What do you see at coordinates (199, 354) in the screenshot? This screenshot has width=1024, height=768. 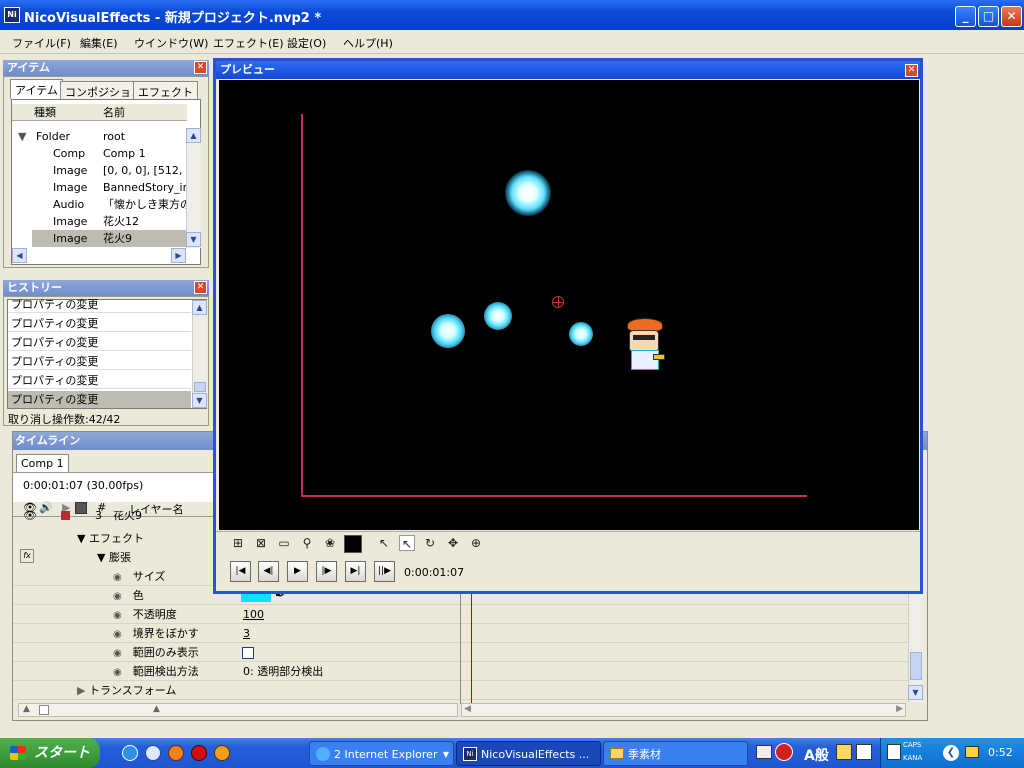 I see `history-scrollbar: ▲ ▼` at bounding box center [199, 354].